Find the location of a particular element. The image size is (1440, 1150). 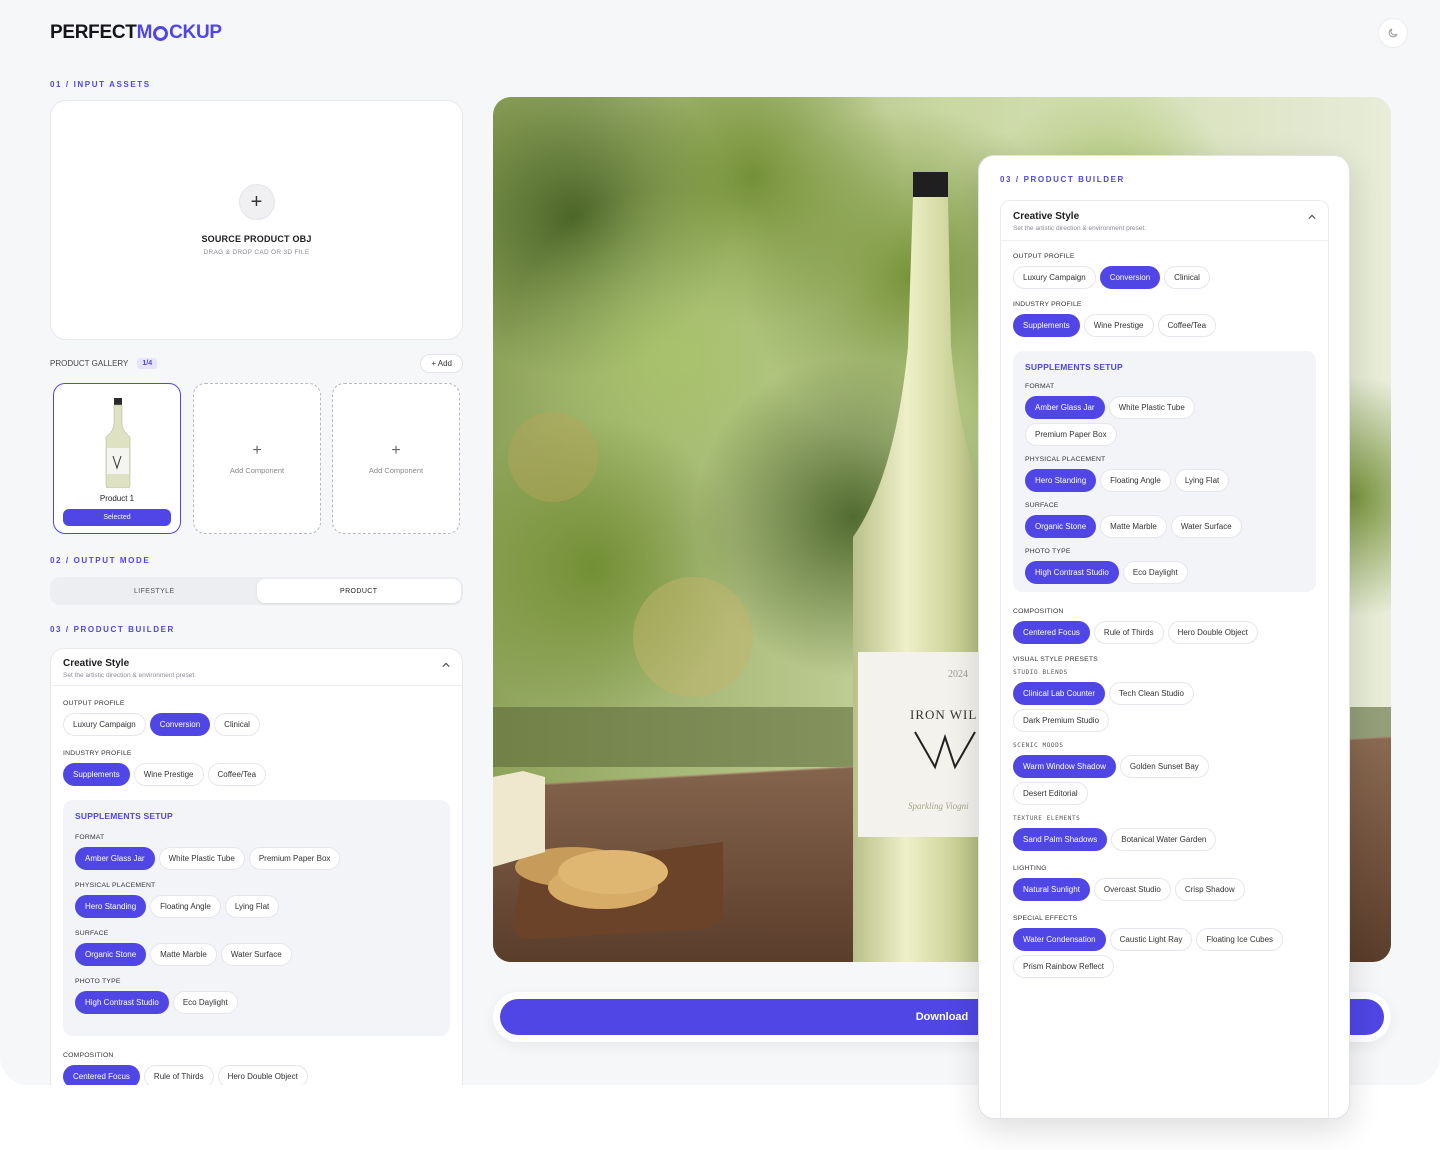

theme-toggle-button is located at coordinates (1393, 33).